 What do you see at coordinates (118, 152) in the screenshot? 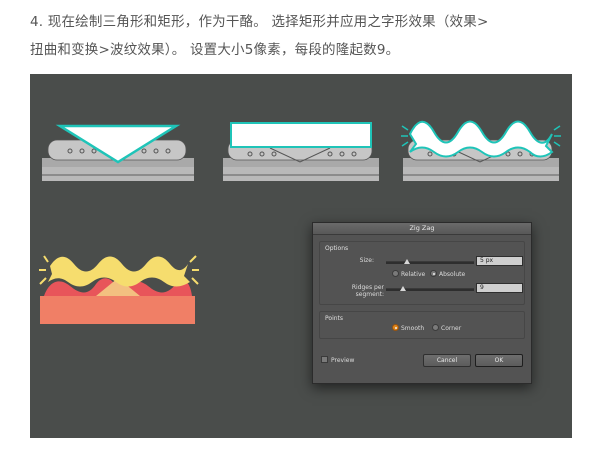
I see `panel-1-triangle` at bounding box center [118, 152].